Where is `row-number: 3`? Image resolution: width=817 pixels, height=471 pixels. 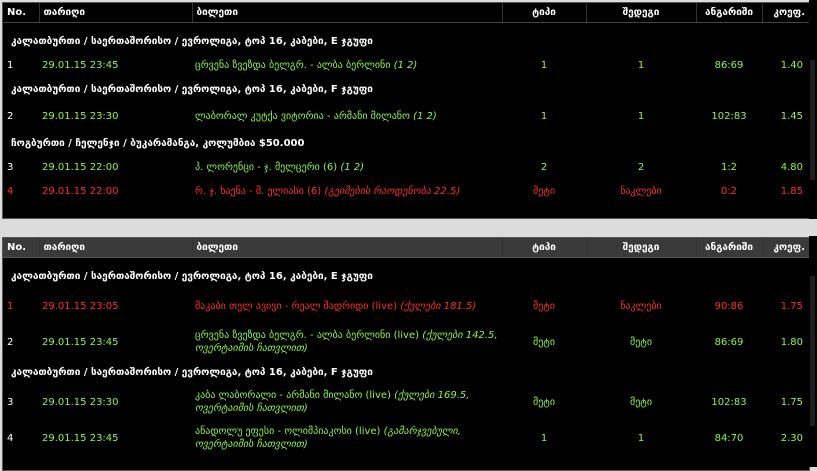
row-number: 3 is located at coordinates (10, 402).